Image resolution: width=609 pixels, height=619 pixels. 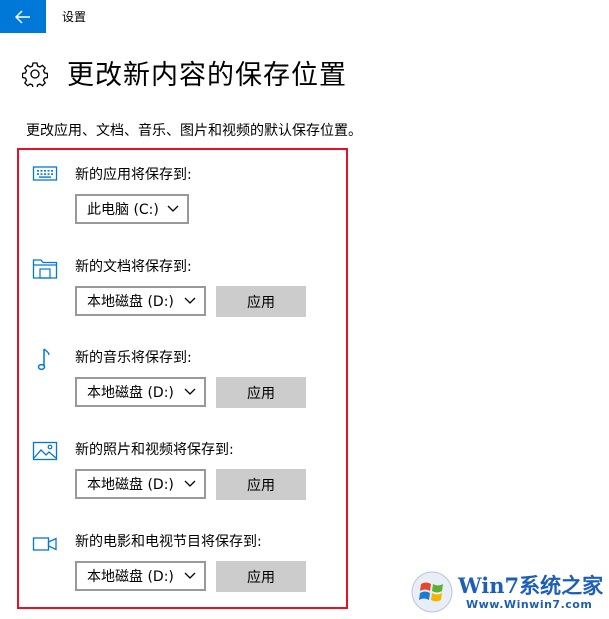 I want to click on back-button, so click(x=23, y=16).